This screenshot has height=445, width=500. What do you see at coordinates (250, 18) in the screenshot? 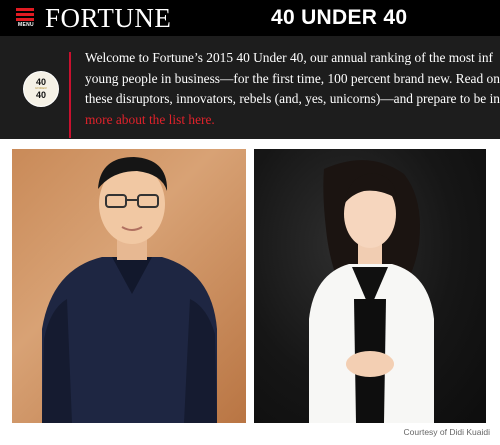
I see `top-navigation-bar: MENU FORTUNE 40 UNDER 40` at bounding box center [250, 18].